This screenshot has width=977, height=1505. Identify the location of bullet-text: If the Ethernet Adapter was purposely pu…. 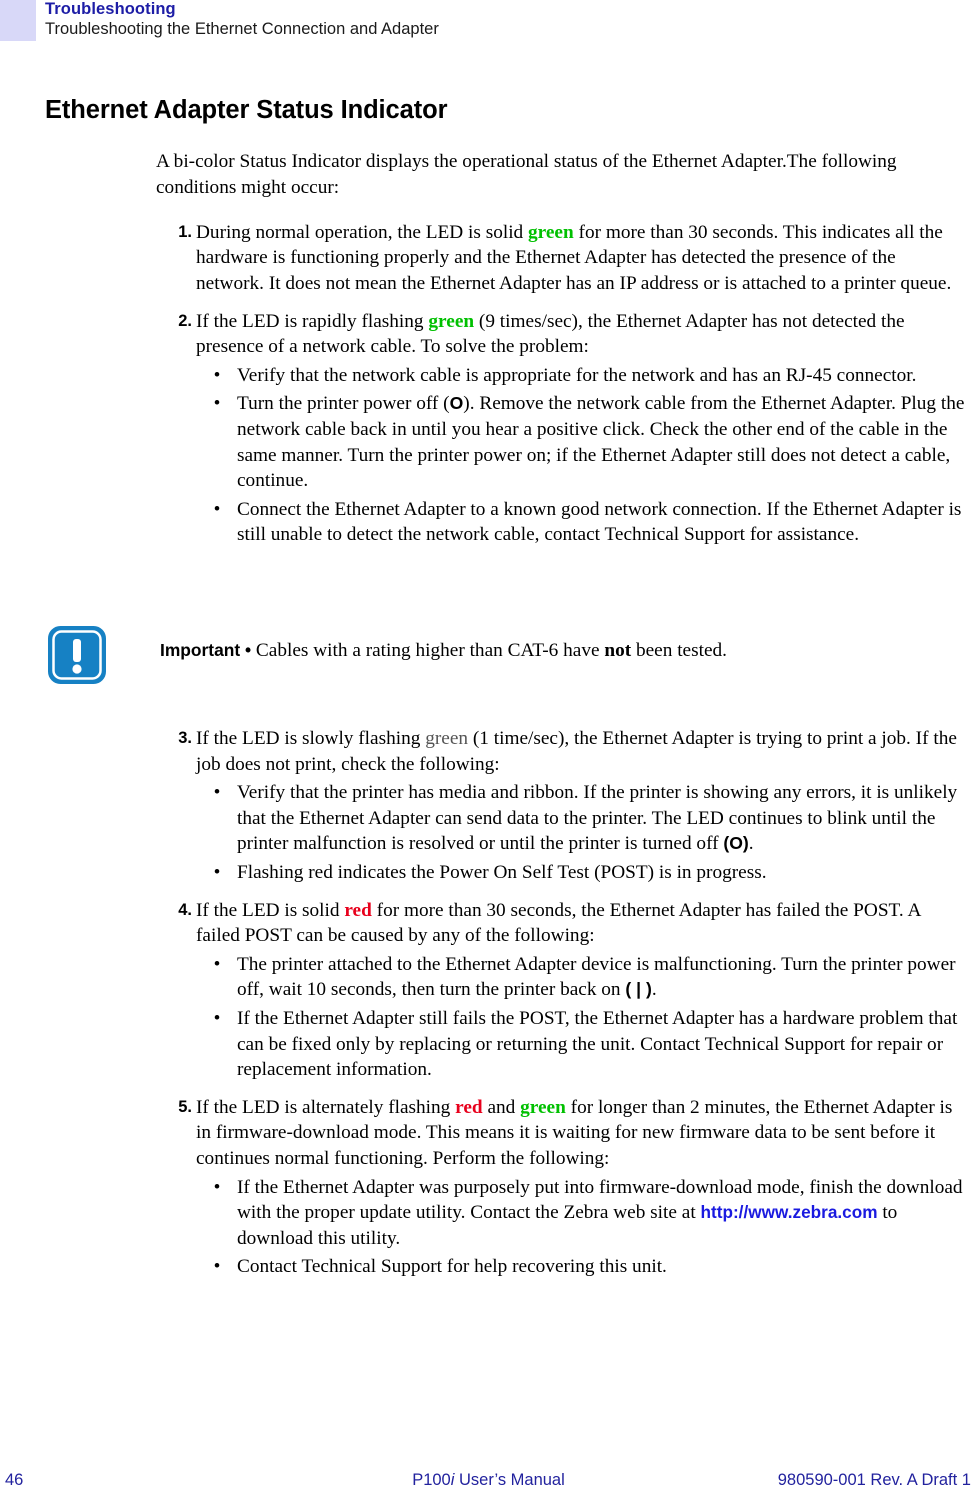
(604, 1213).